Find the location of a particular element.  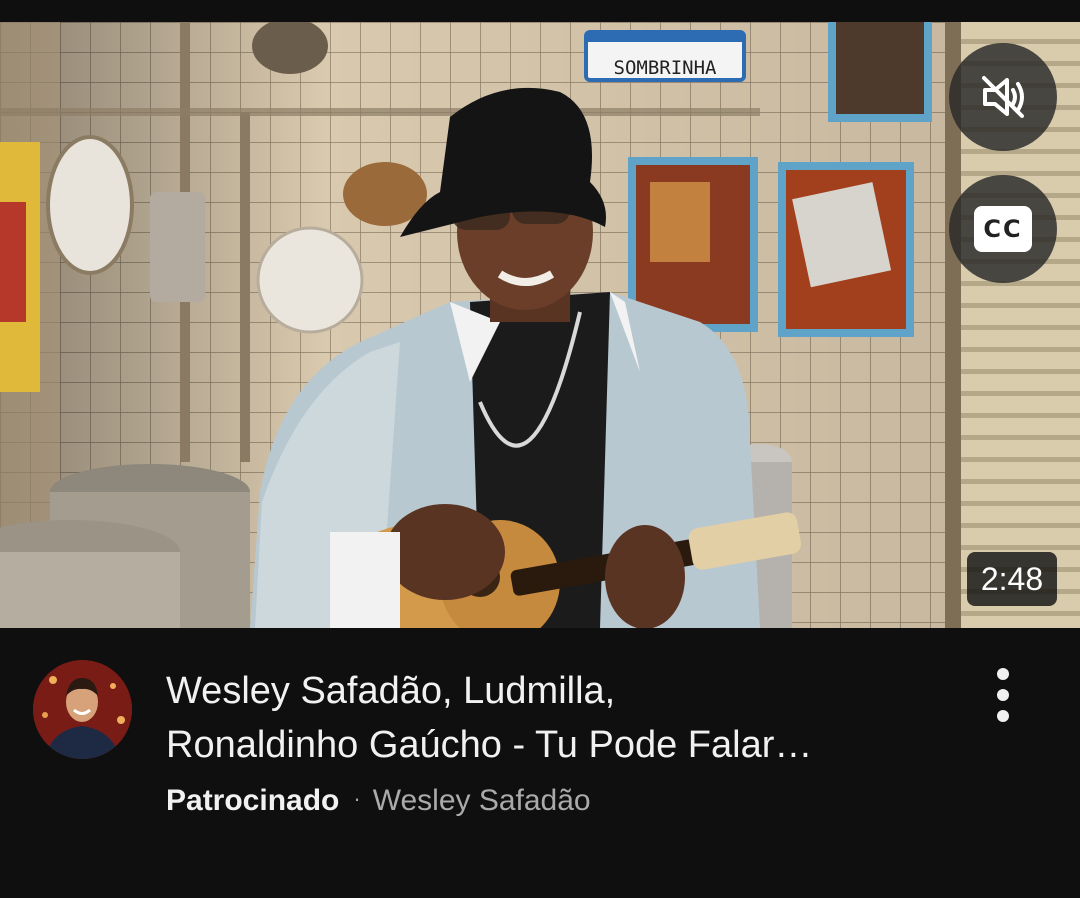

more-options-button is located at coordinates (1003, 695).